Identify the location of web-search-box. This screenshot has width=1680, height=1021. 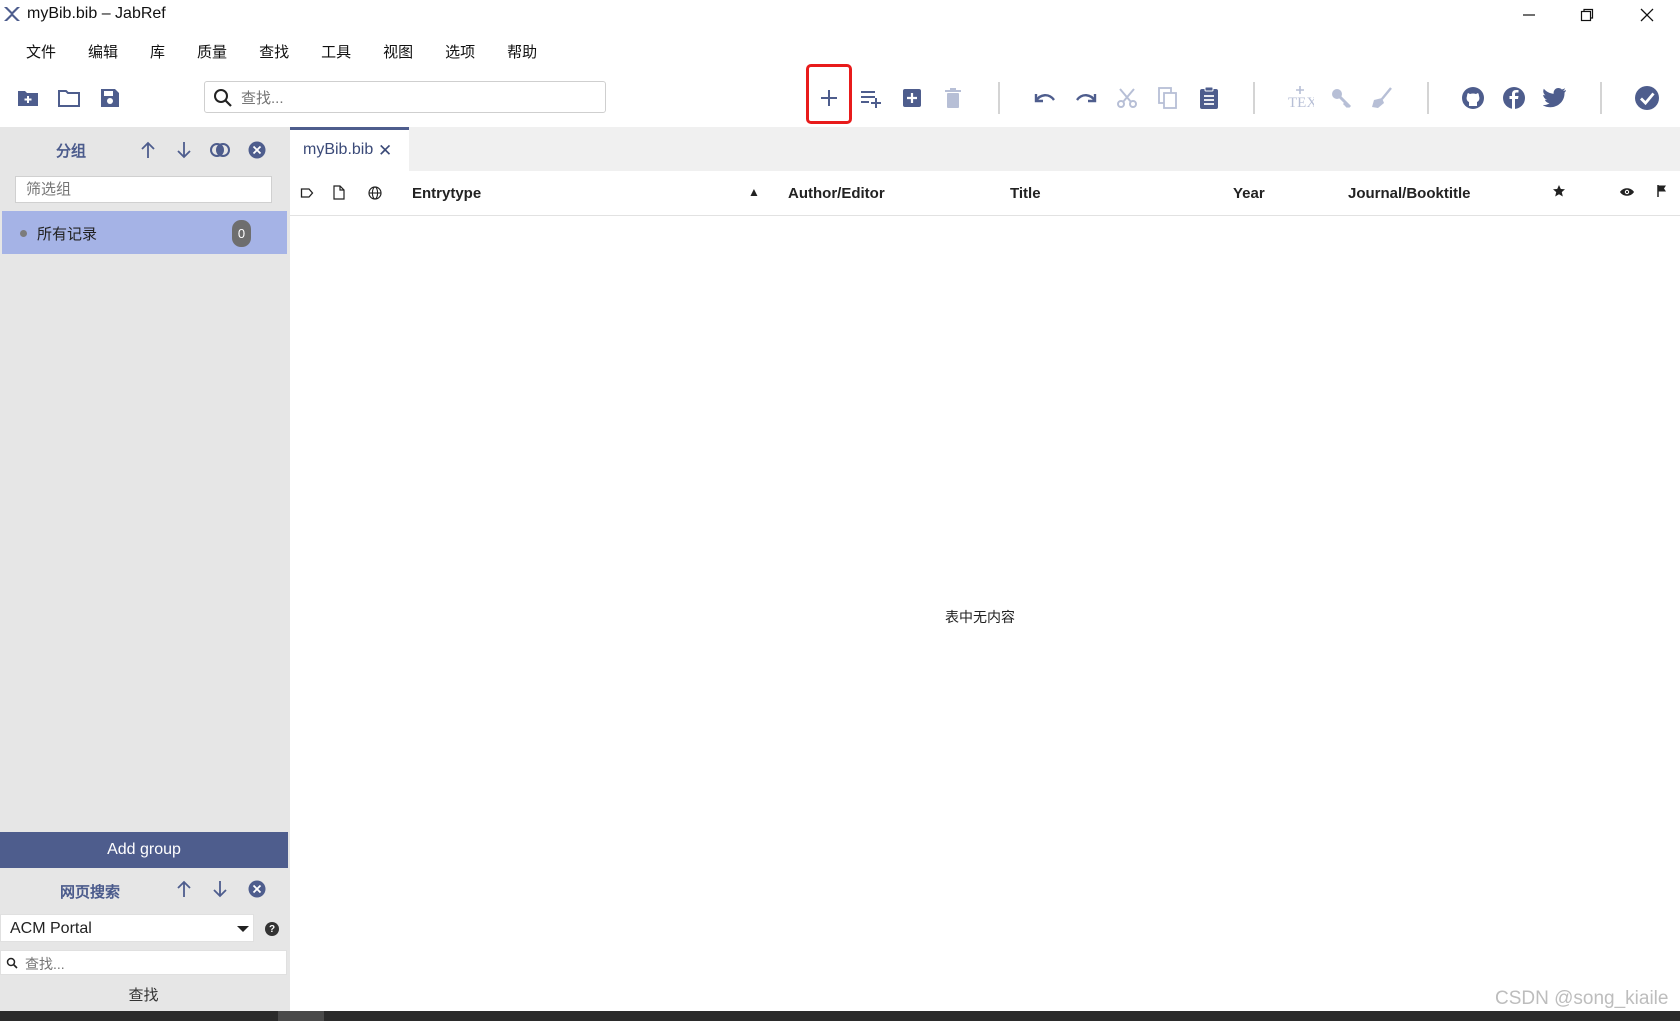
(143, 962).